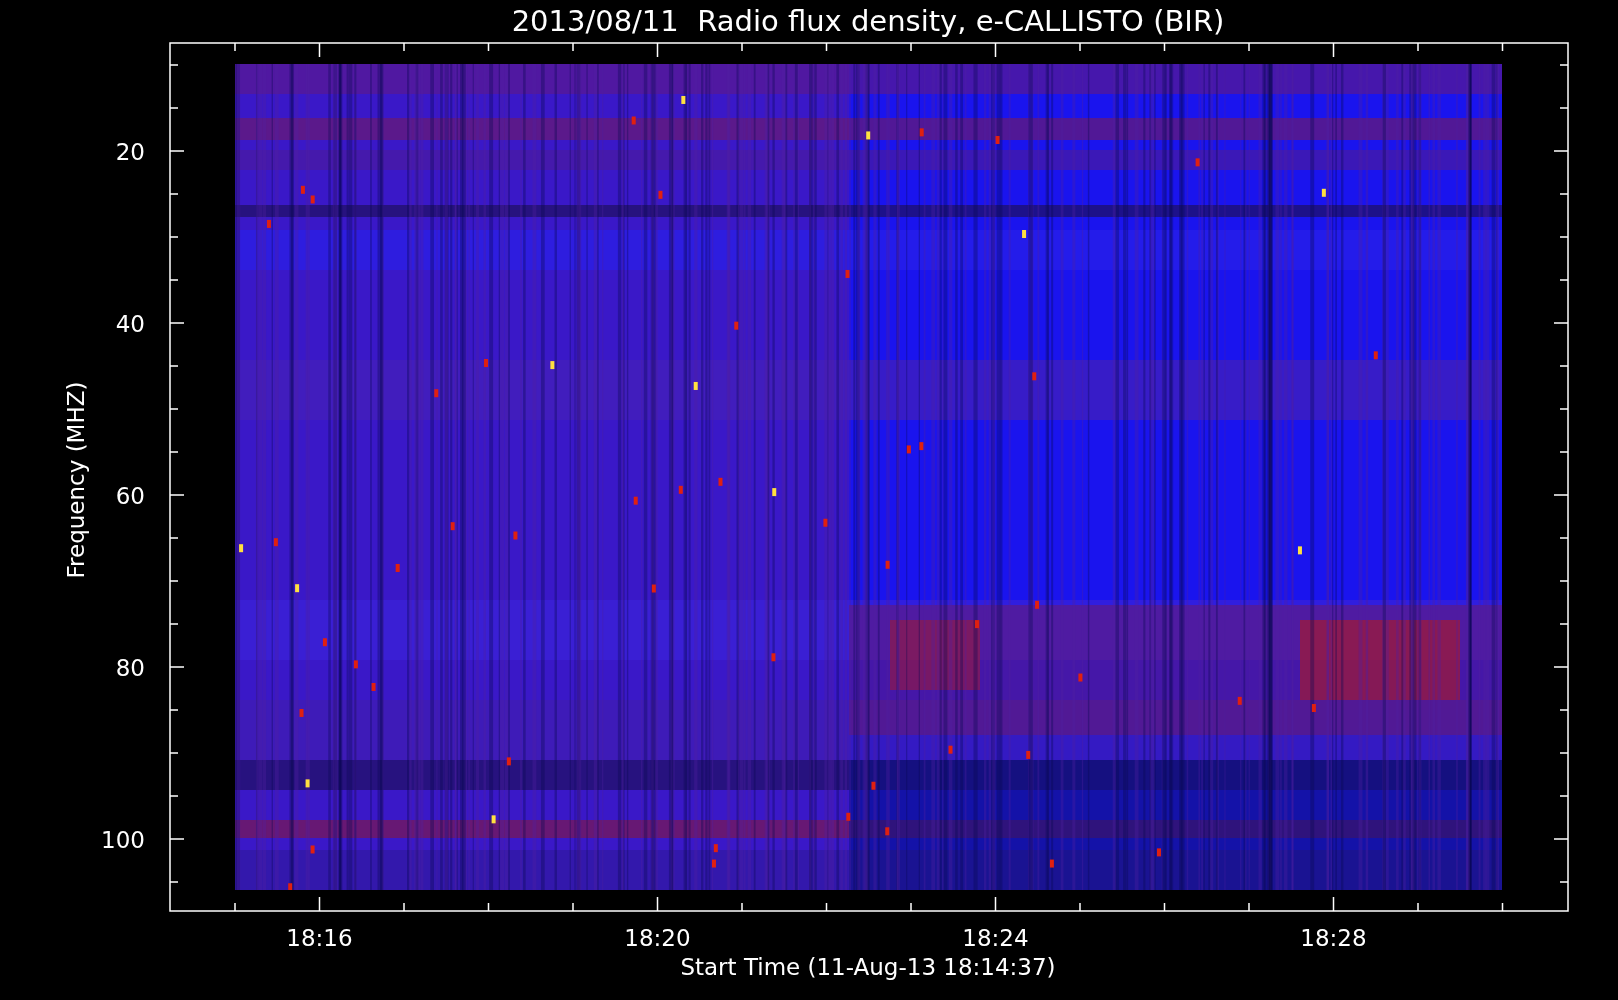 The image size is (1618, 1000). What do you see at coordinates (123, 840) in the screenshot?
I see `y-tick-label: 100` at bounding box center [123, 840].